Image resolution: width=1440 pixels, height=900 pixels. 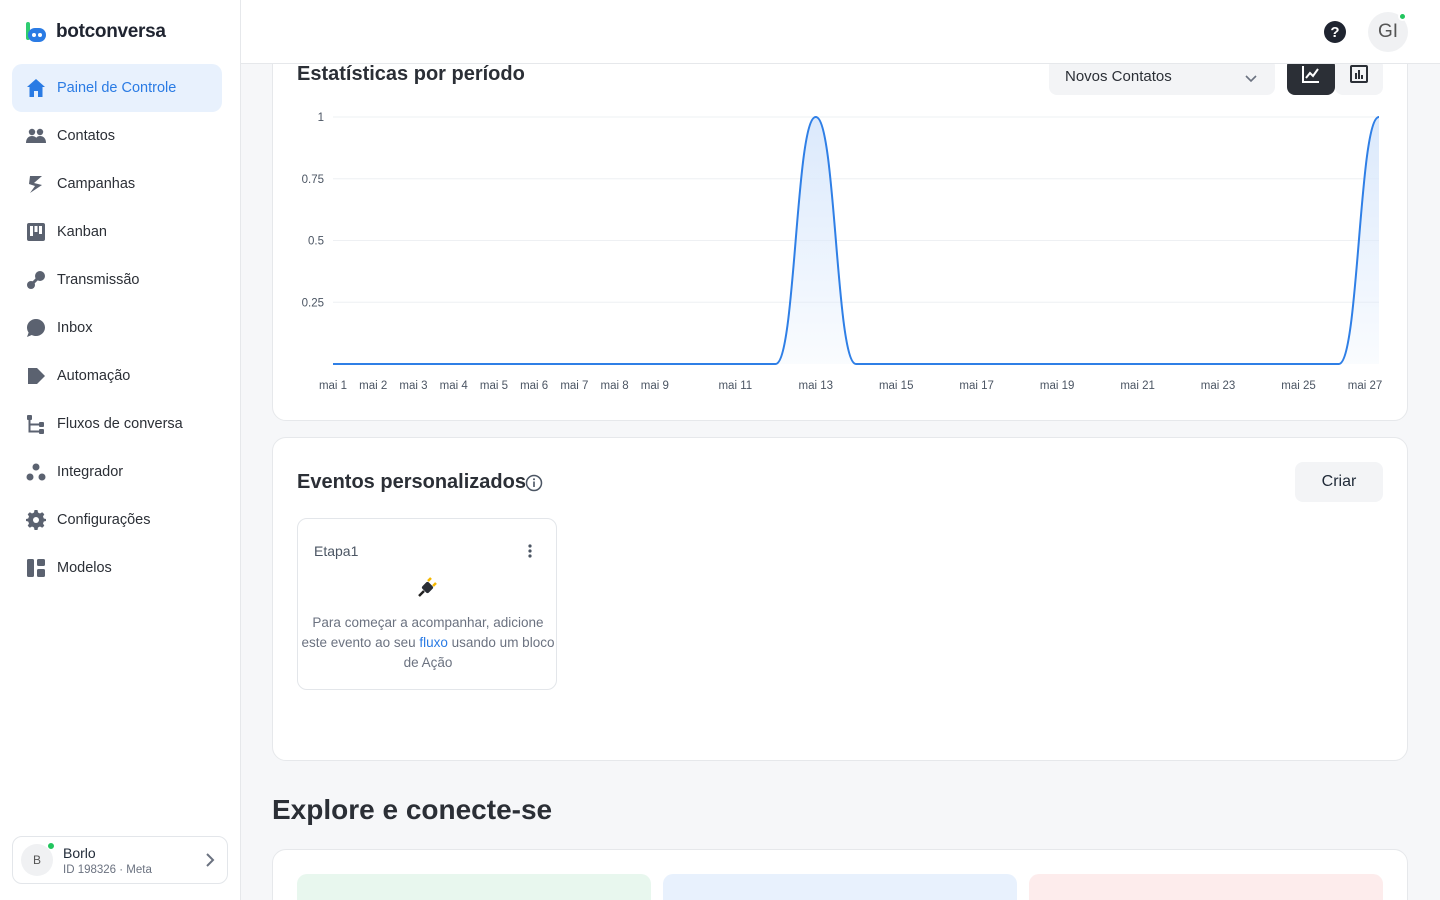 What do you see at coordinates (840, 887) in the screenshot?
I see `explore-tile-blue` at bounding box center [840, 887].